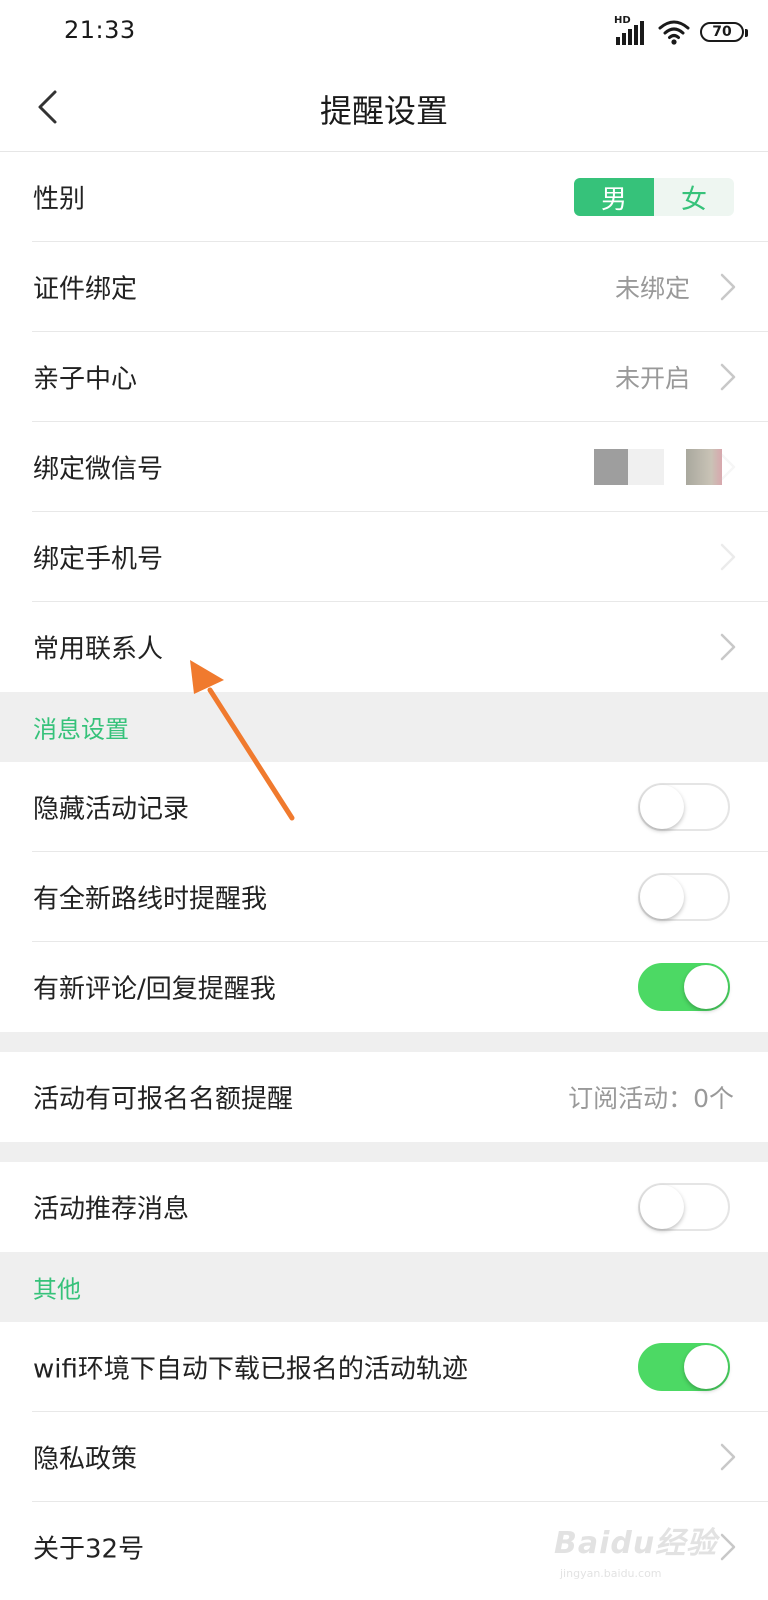  Describe the element at coordinates (384, 197) in the screenshot. I see `gender-row: 性别 男 女` at that location.